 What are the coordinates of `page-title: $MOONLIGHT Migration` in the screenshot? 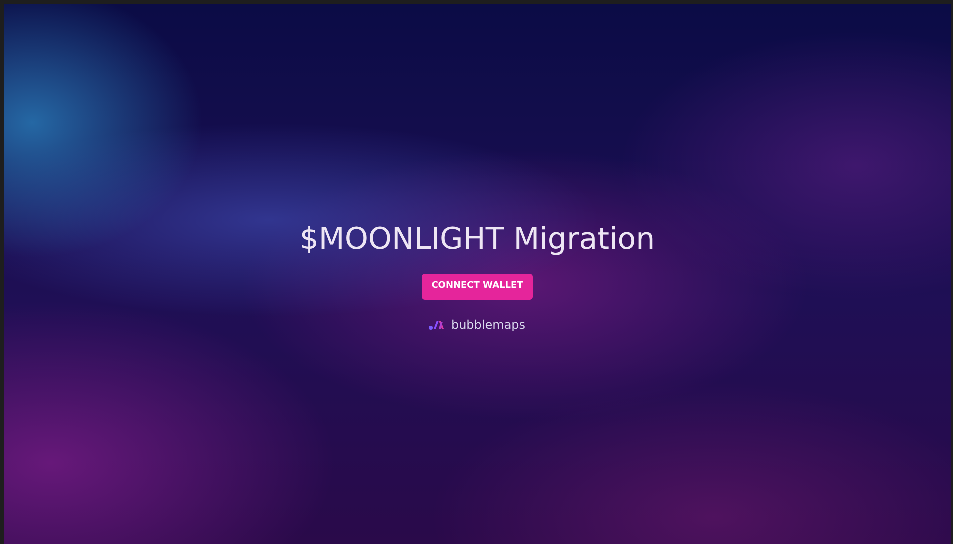 It's located at (478, 240).